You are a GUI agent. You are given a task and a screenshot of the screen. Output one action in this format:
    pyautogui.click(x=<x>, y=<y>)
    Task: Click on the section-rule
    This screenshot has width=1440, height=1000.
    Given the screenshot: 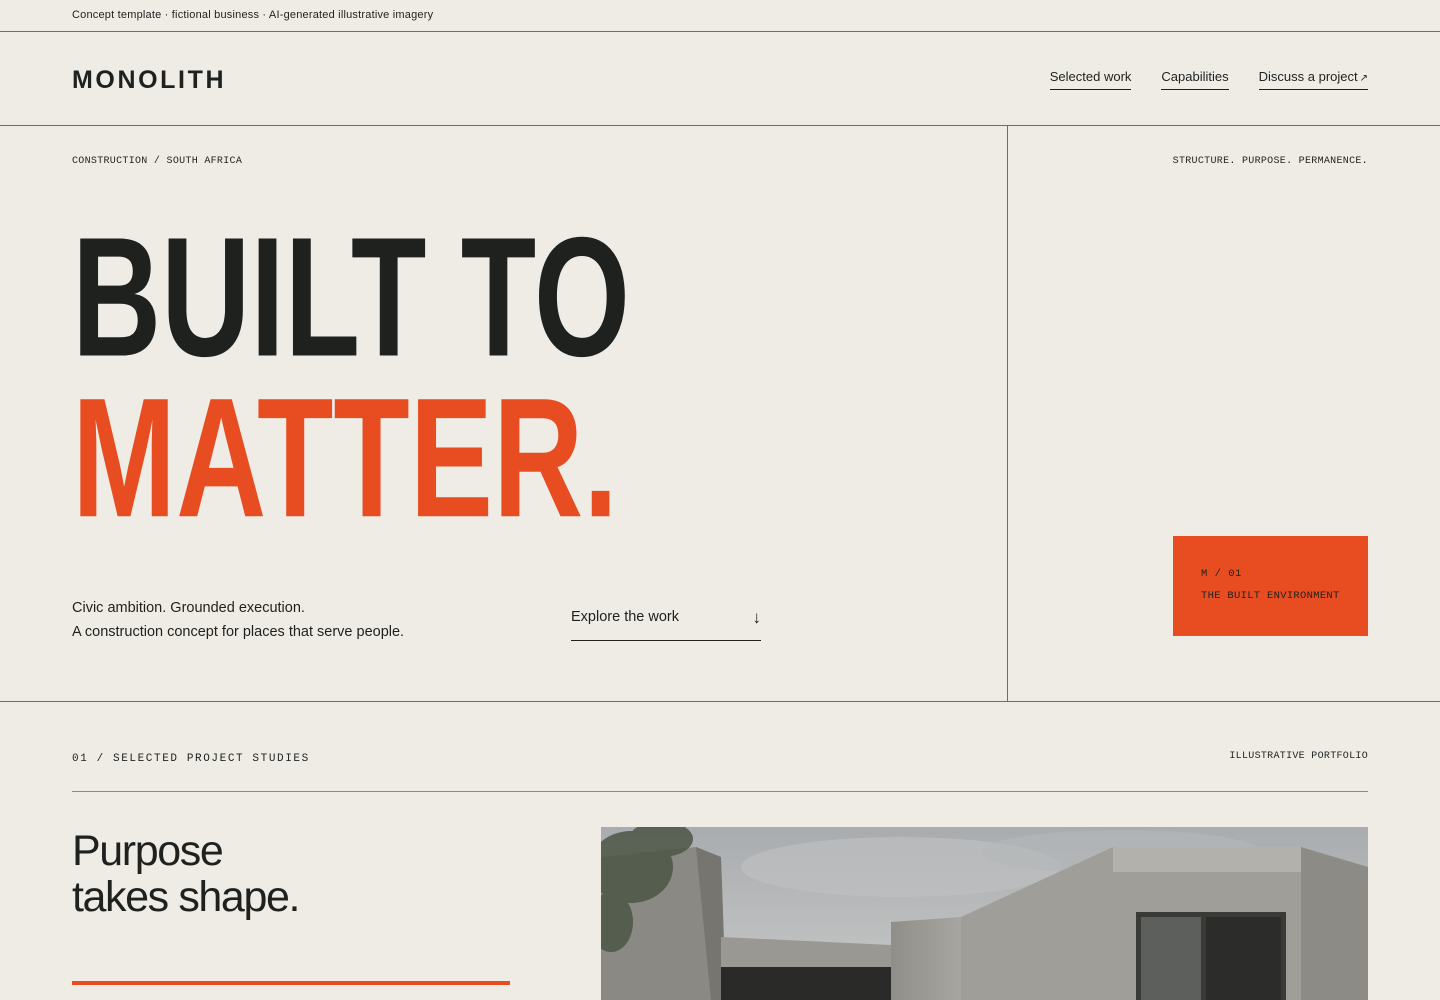 What is the action you would take?
    pyautogui.click(x=720, y=791)
    